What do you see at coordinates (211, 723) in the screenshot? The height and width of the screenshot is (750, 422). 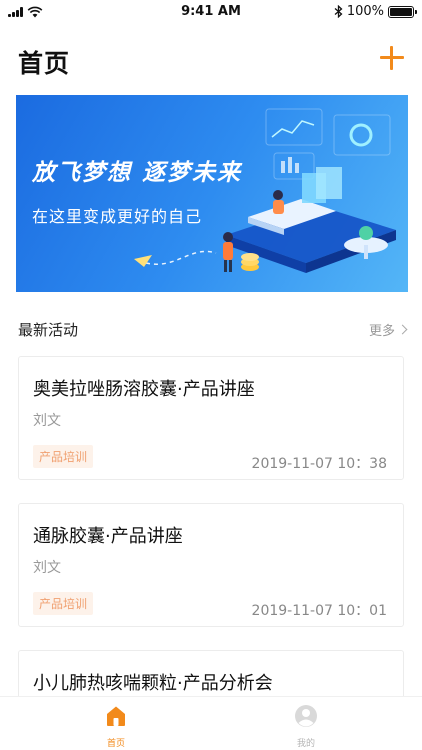 I see `tab-bar: 首页 我的` at bounding box center [211, 723].